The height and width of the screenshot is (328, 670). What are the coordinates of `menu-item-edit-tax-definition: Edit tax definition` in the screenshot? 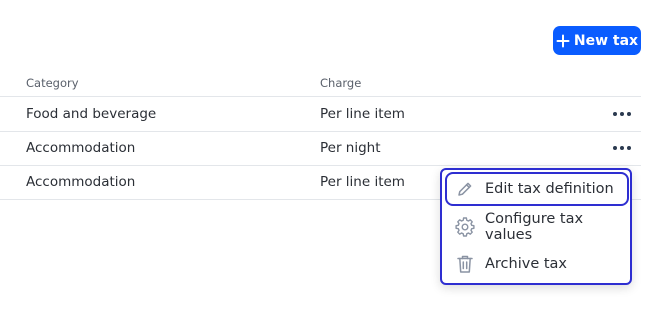 It's located at (537, 189).